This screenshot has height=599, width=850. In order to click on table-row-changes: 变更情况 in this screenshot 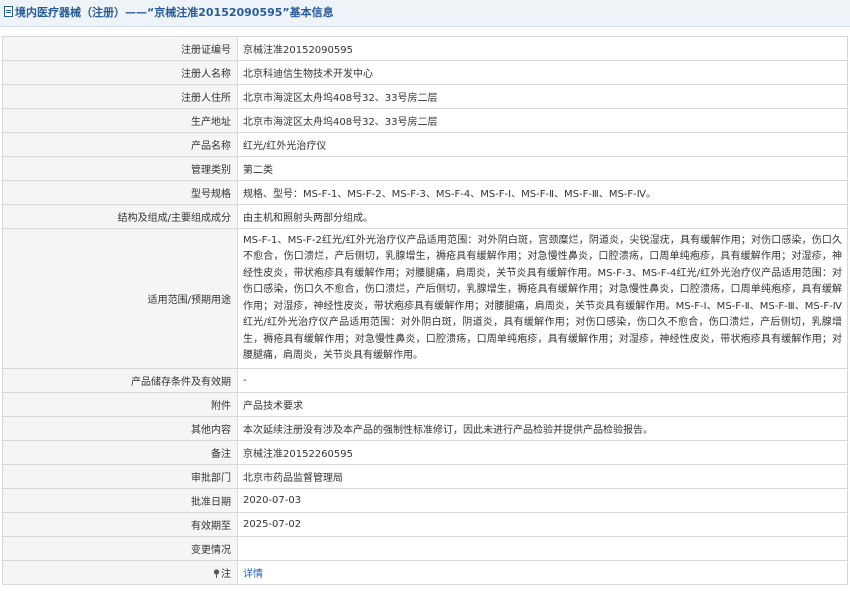, I will do `click(425, 548)`.